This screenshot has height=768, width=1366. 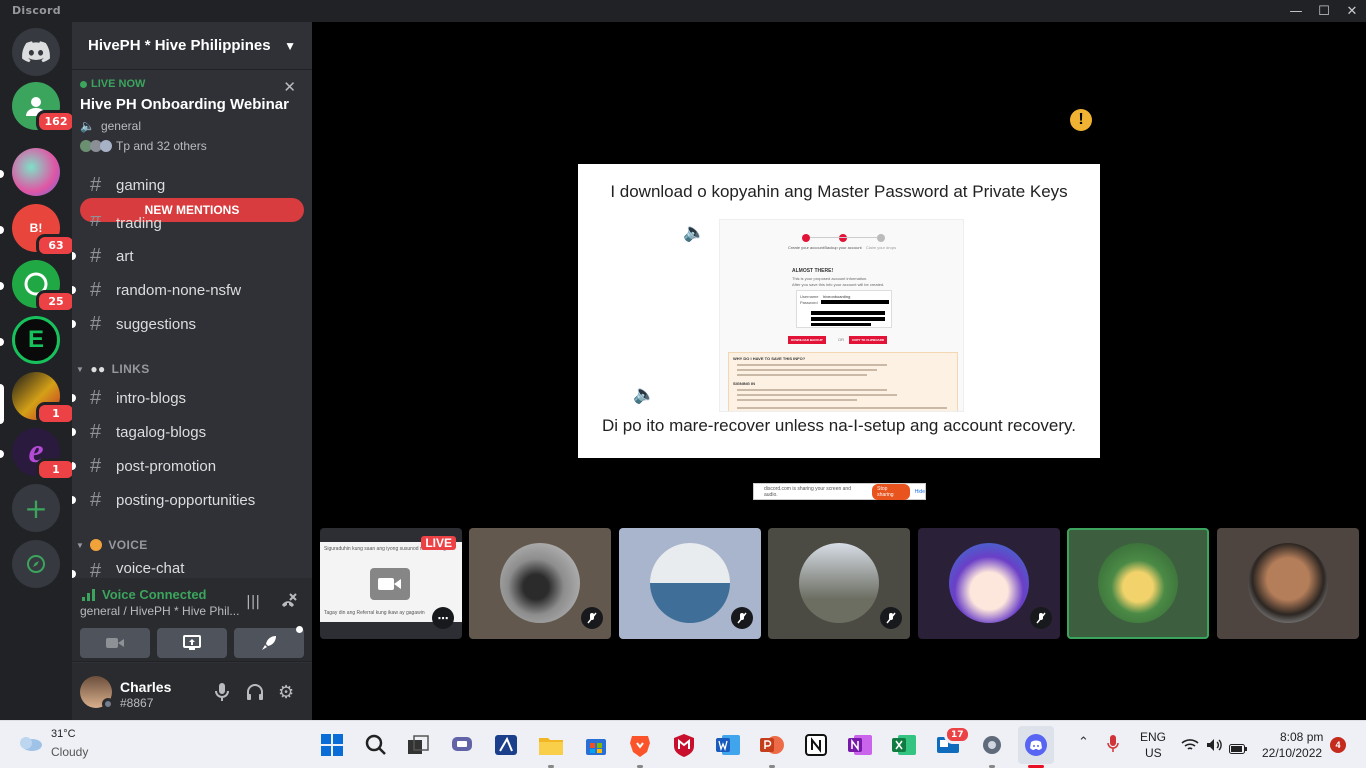 I want to click on live-badge: LIVE, so click(x=438, y=543).